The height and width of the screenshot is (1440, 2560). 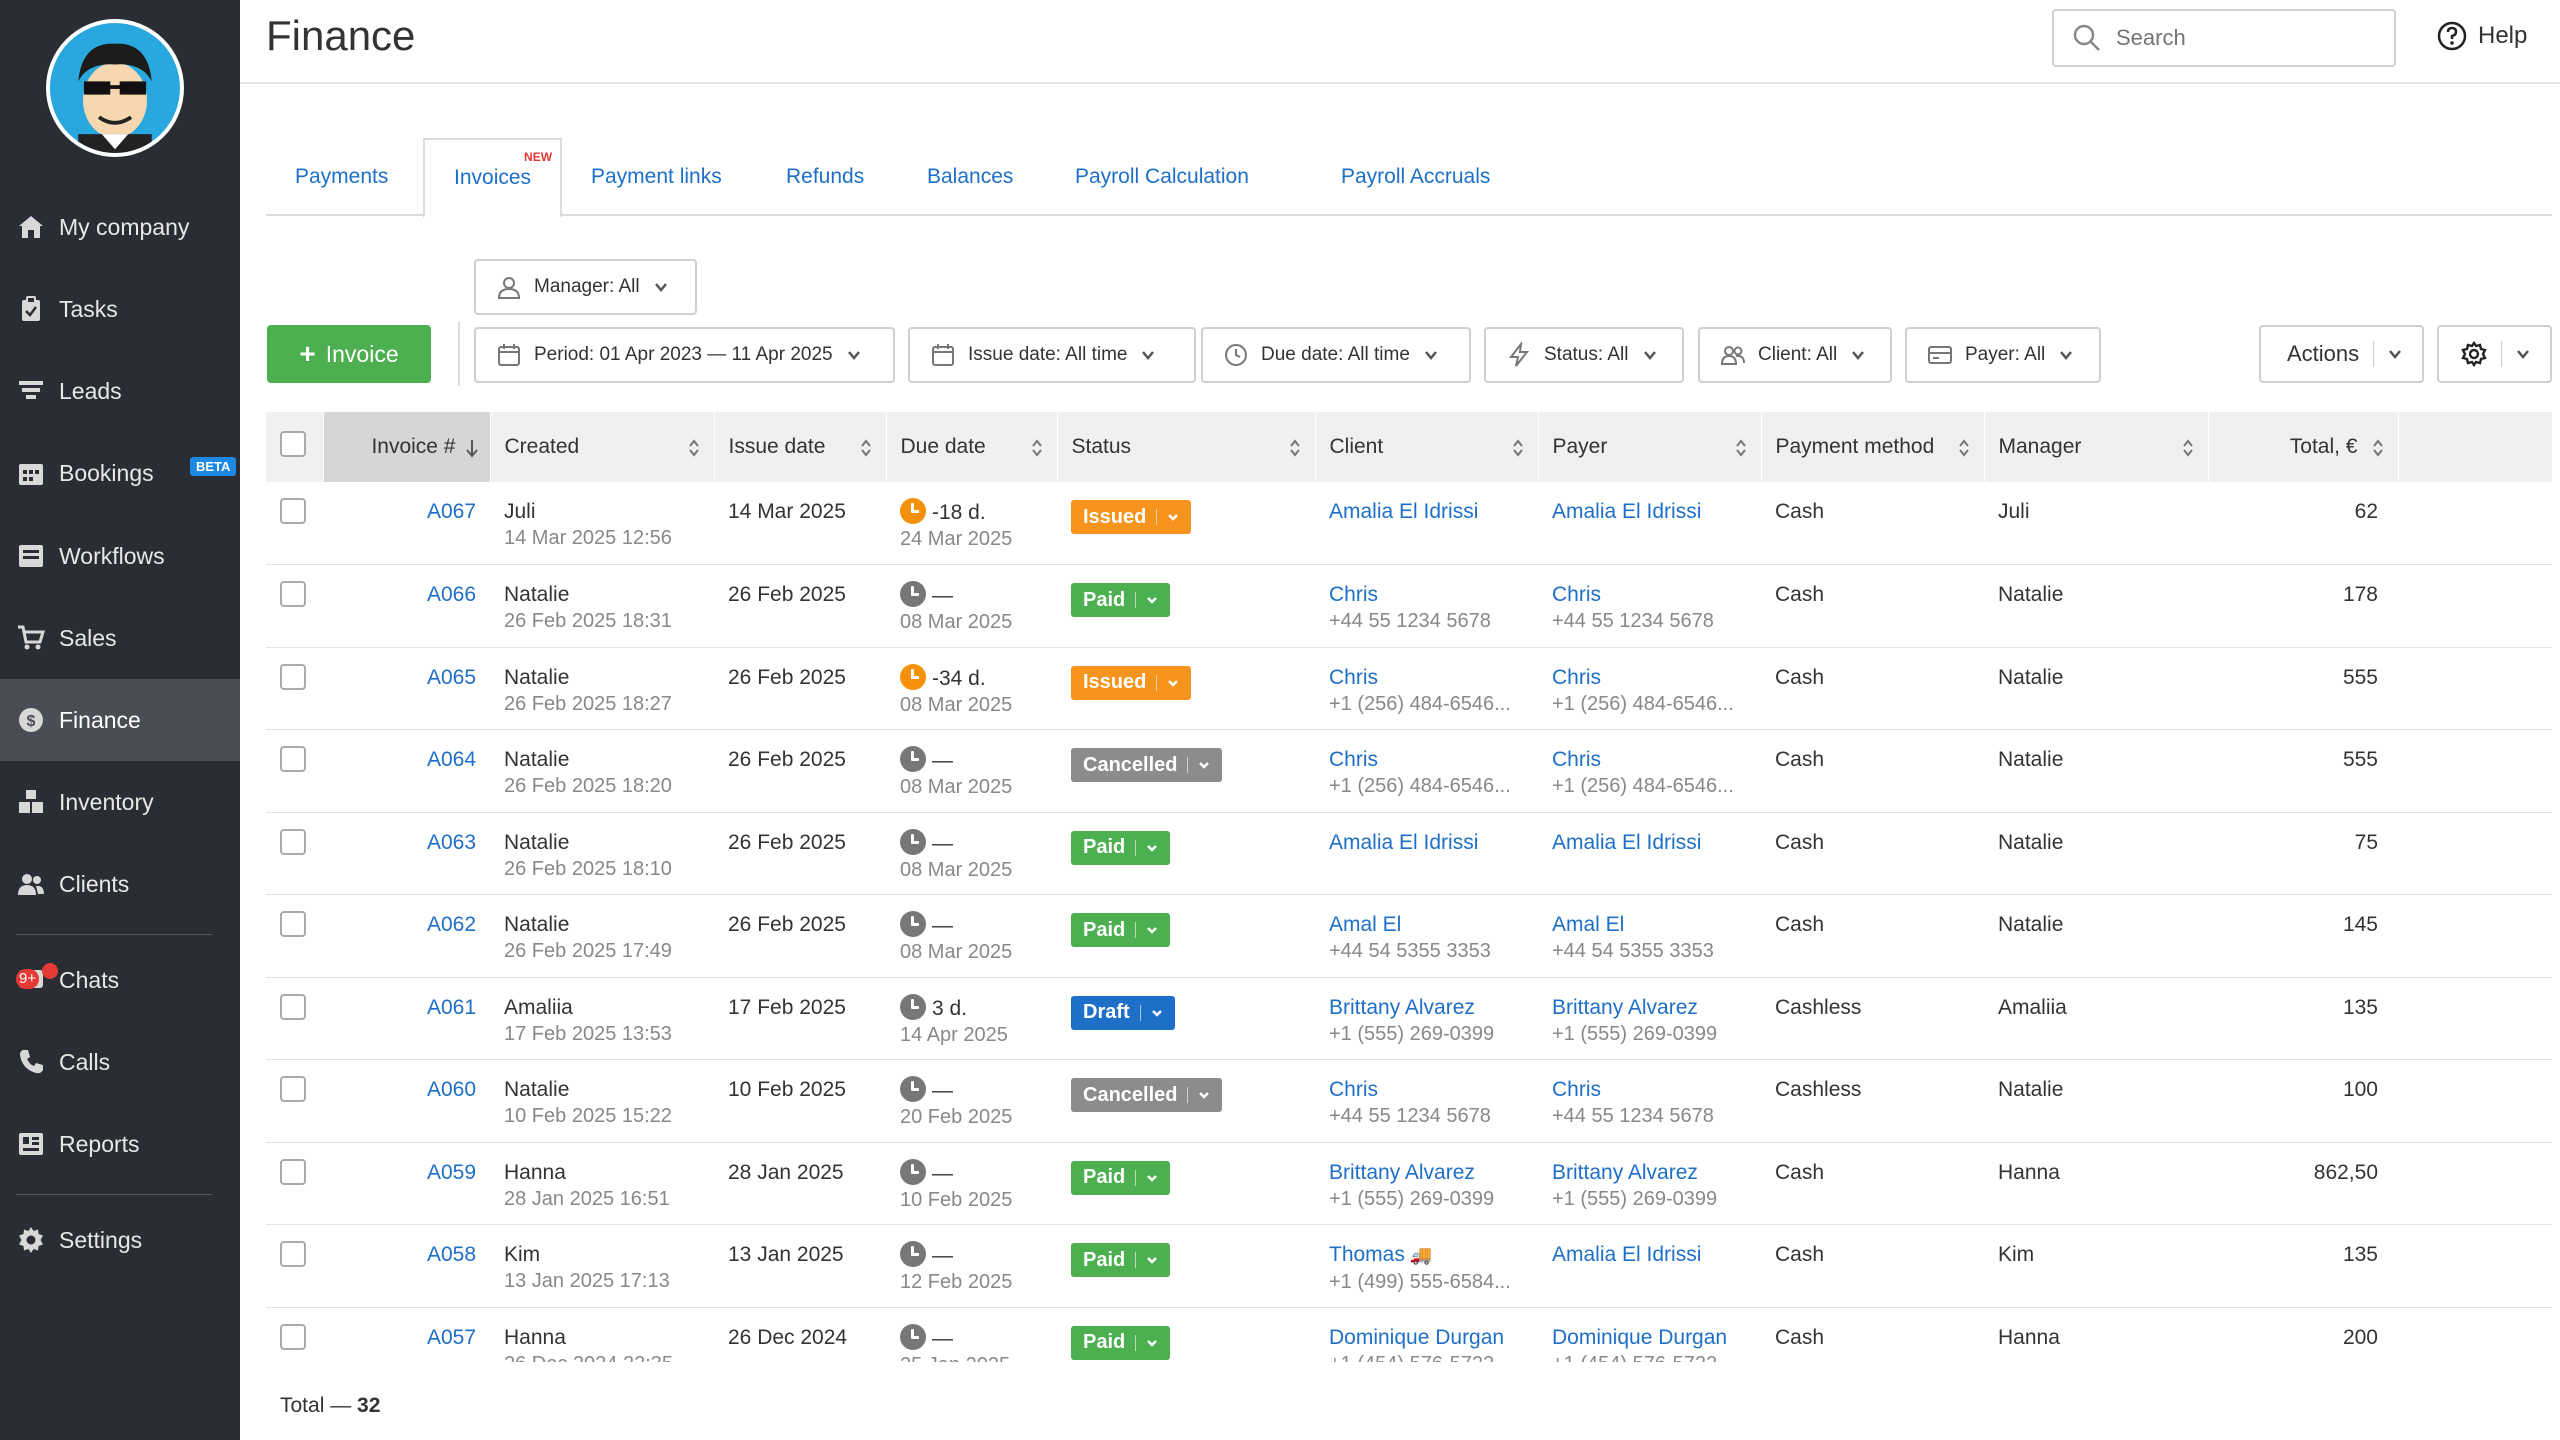 What do you see at coordinates (451, 511) in the screenshot?
I see `invoice-link: A067` at bounding box center [451, 511].